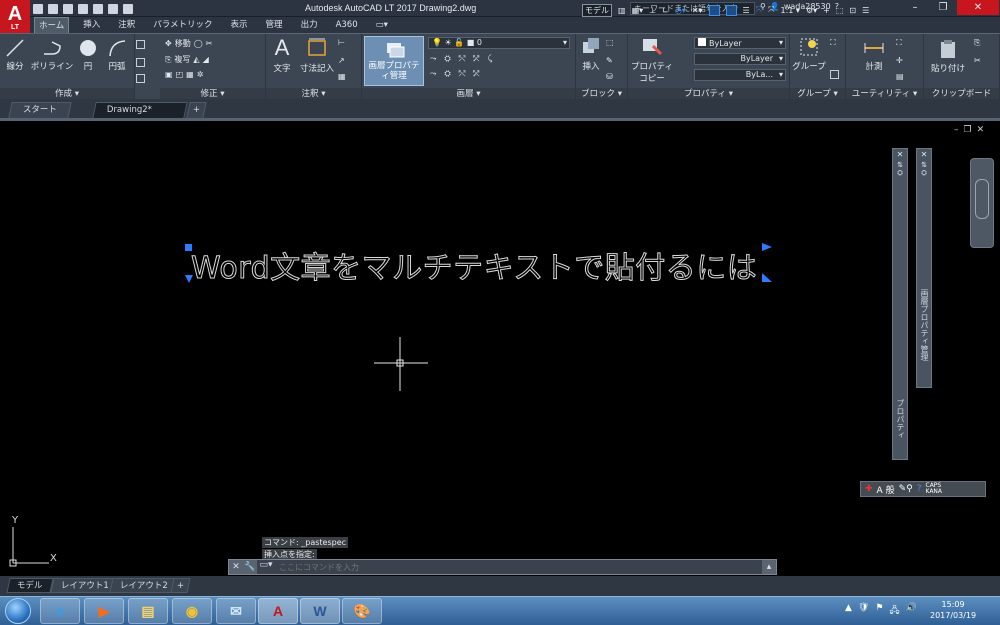  I want to click on line-tool: 線分, so click(15, 55).